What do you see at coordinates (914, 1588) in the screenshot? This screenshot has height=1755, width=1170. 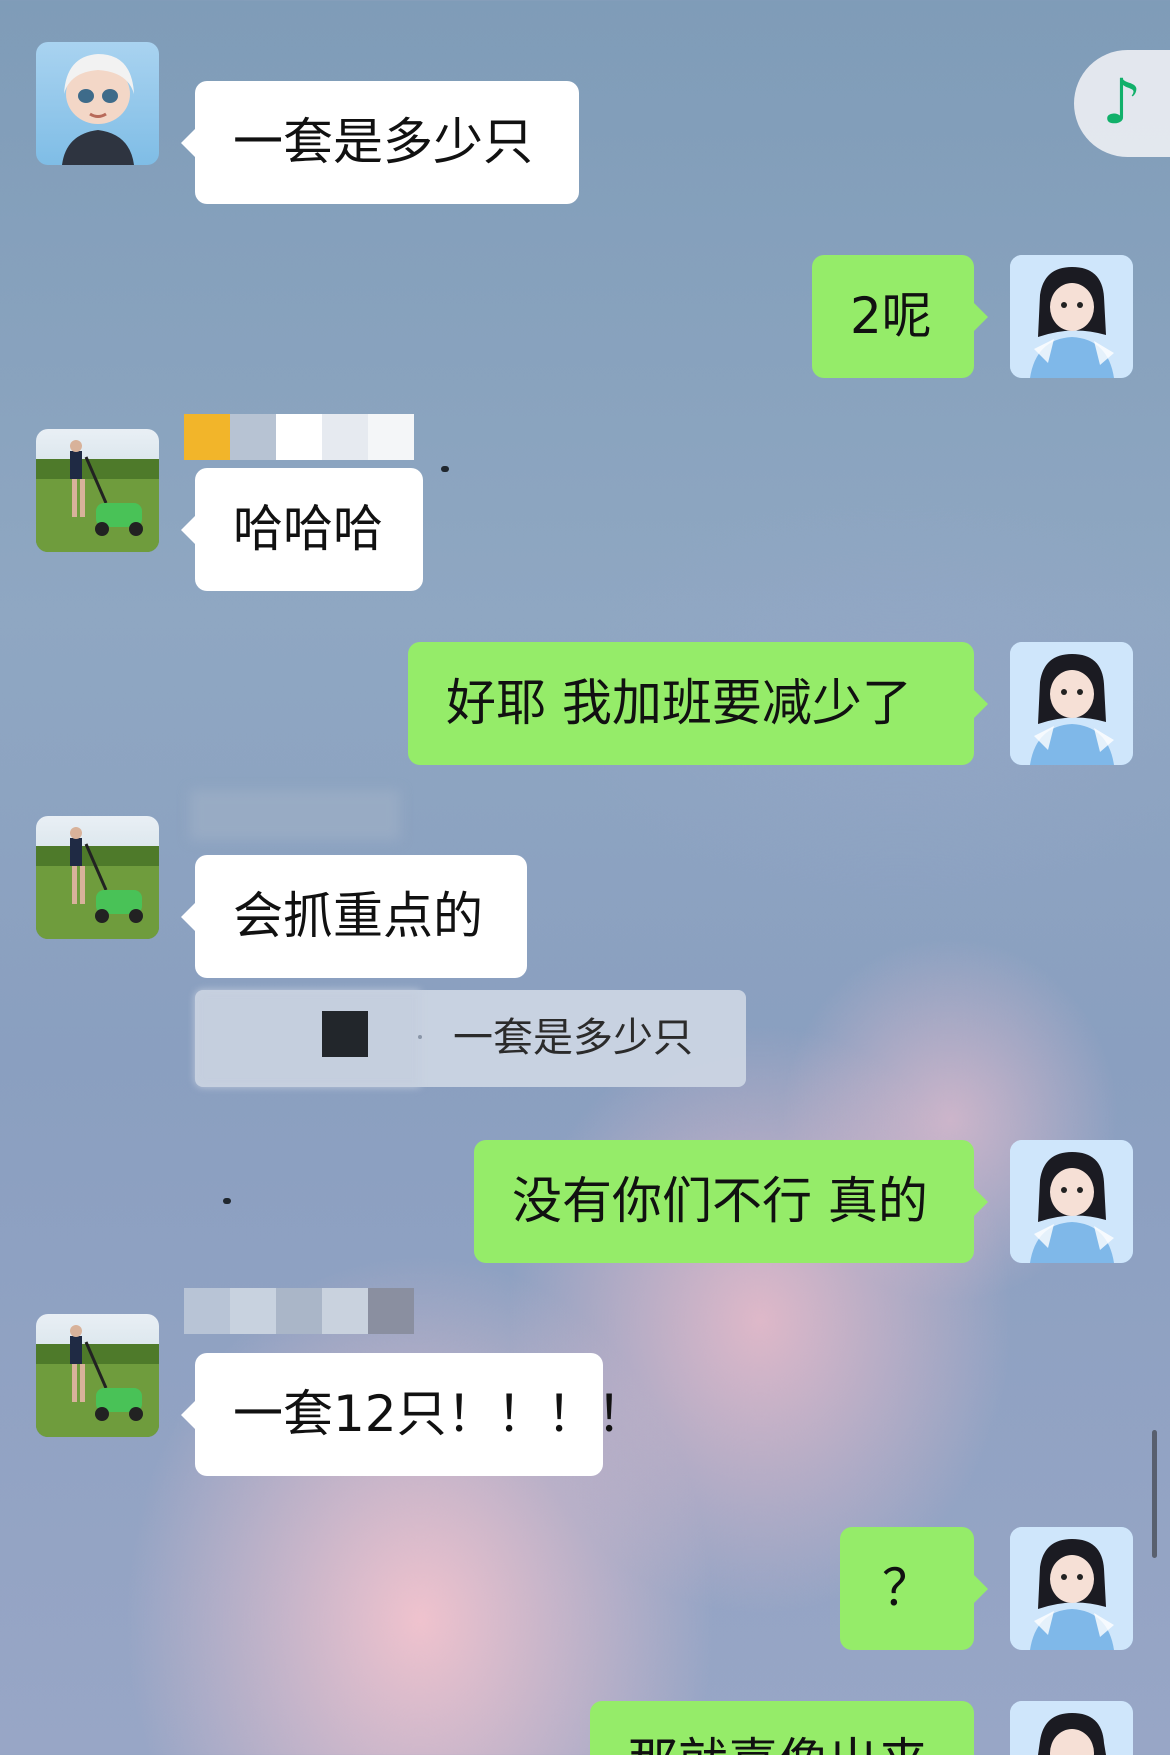 I see `message-bubble-outgoing: ？` at bounding box center [914, 1588].